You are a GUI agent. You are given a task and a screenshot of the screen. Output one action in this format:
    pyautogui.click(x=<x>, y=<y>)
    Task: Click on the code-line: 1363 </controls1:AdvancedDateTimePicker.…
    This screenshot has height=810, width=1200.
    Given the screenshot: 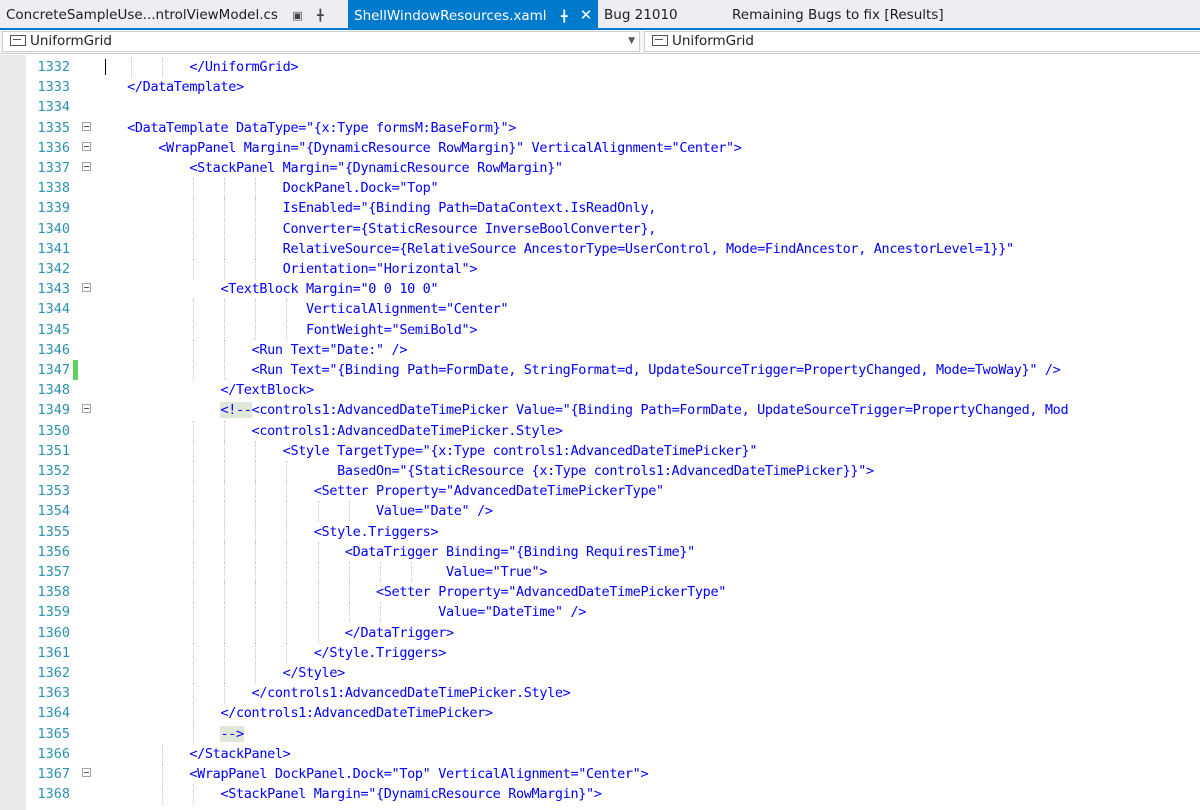 What is the action you would take?
    pyautogui.click(x=600, y=693)
    